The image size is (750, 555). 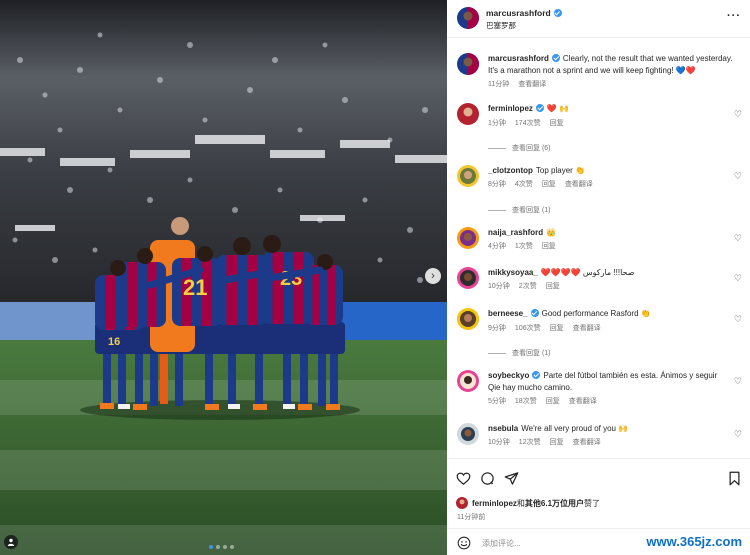 I want to click on comment-username: berneese_, so click(x=508, y=313).